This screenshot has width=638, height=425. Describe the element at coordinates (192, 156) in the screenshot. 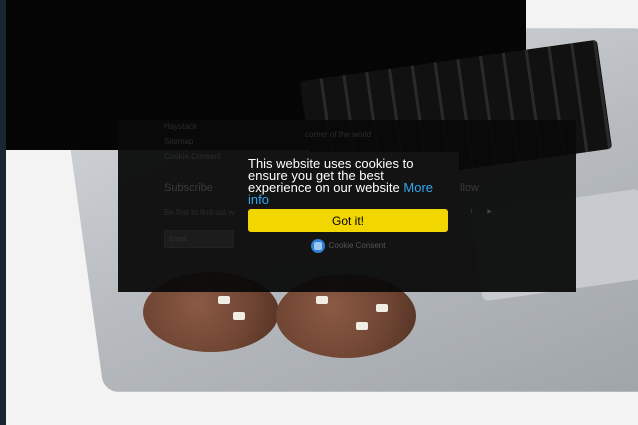

I see `footer-link-cookie-consent: Cookie Consent` at that location.